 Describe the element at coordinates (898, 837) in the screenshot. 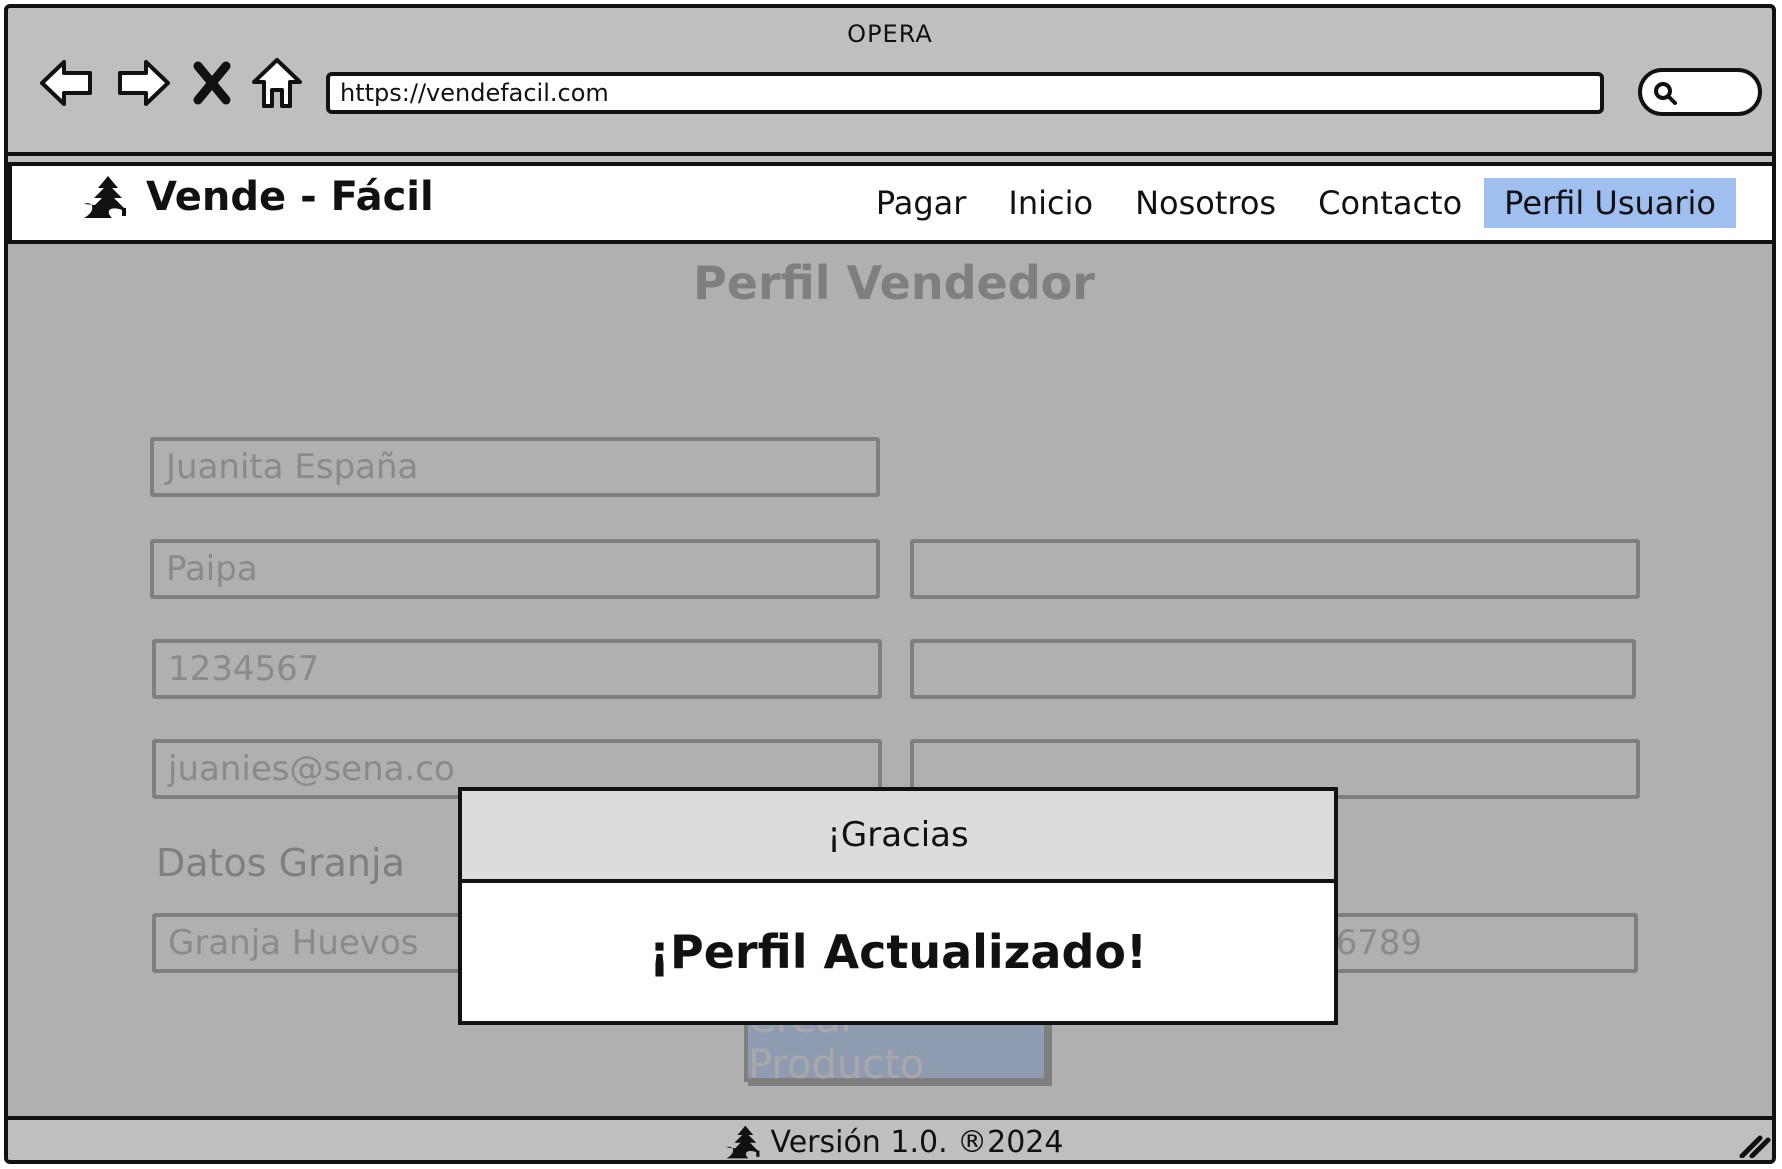

I see `modal-title: ¡Gracias` at that location.